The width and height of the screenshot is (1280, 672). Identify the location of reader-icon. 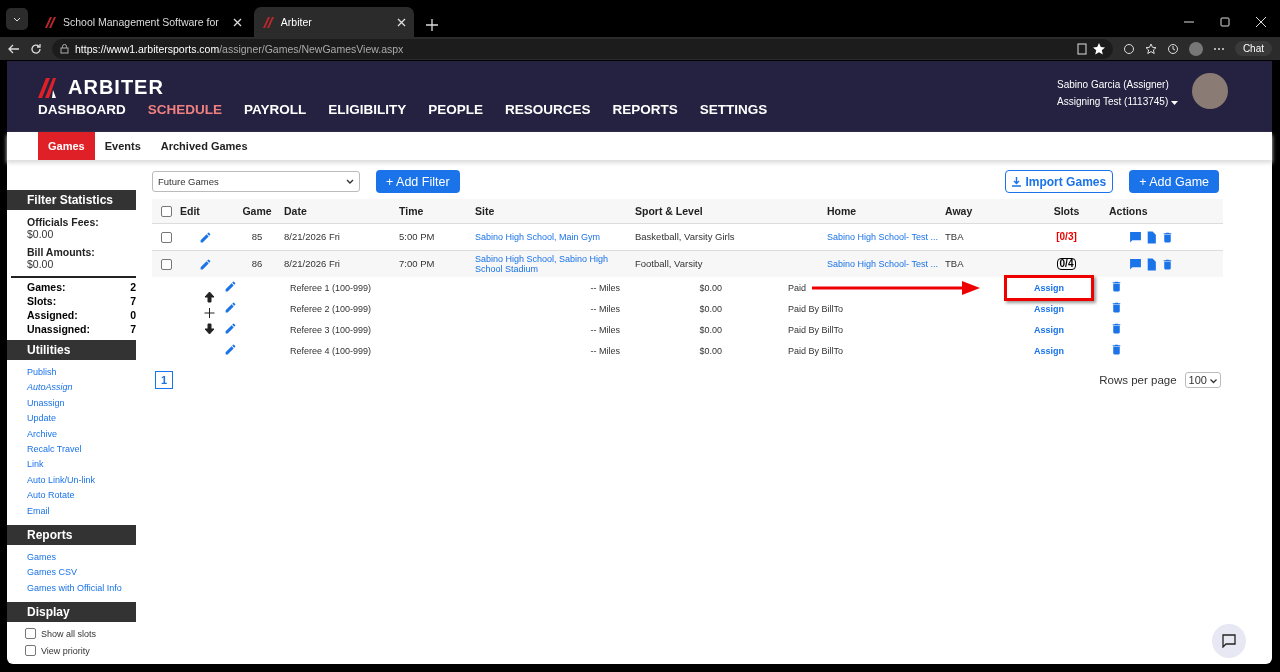
(1081, 48).